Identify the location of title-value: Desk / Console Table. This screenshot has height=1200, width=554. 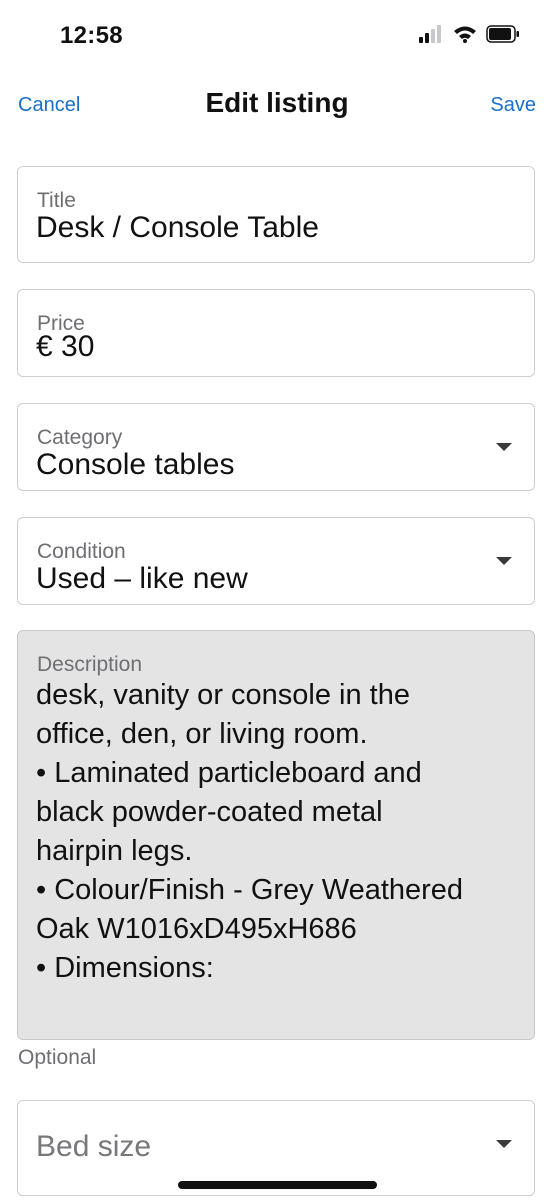
(177, 228).